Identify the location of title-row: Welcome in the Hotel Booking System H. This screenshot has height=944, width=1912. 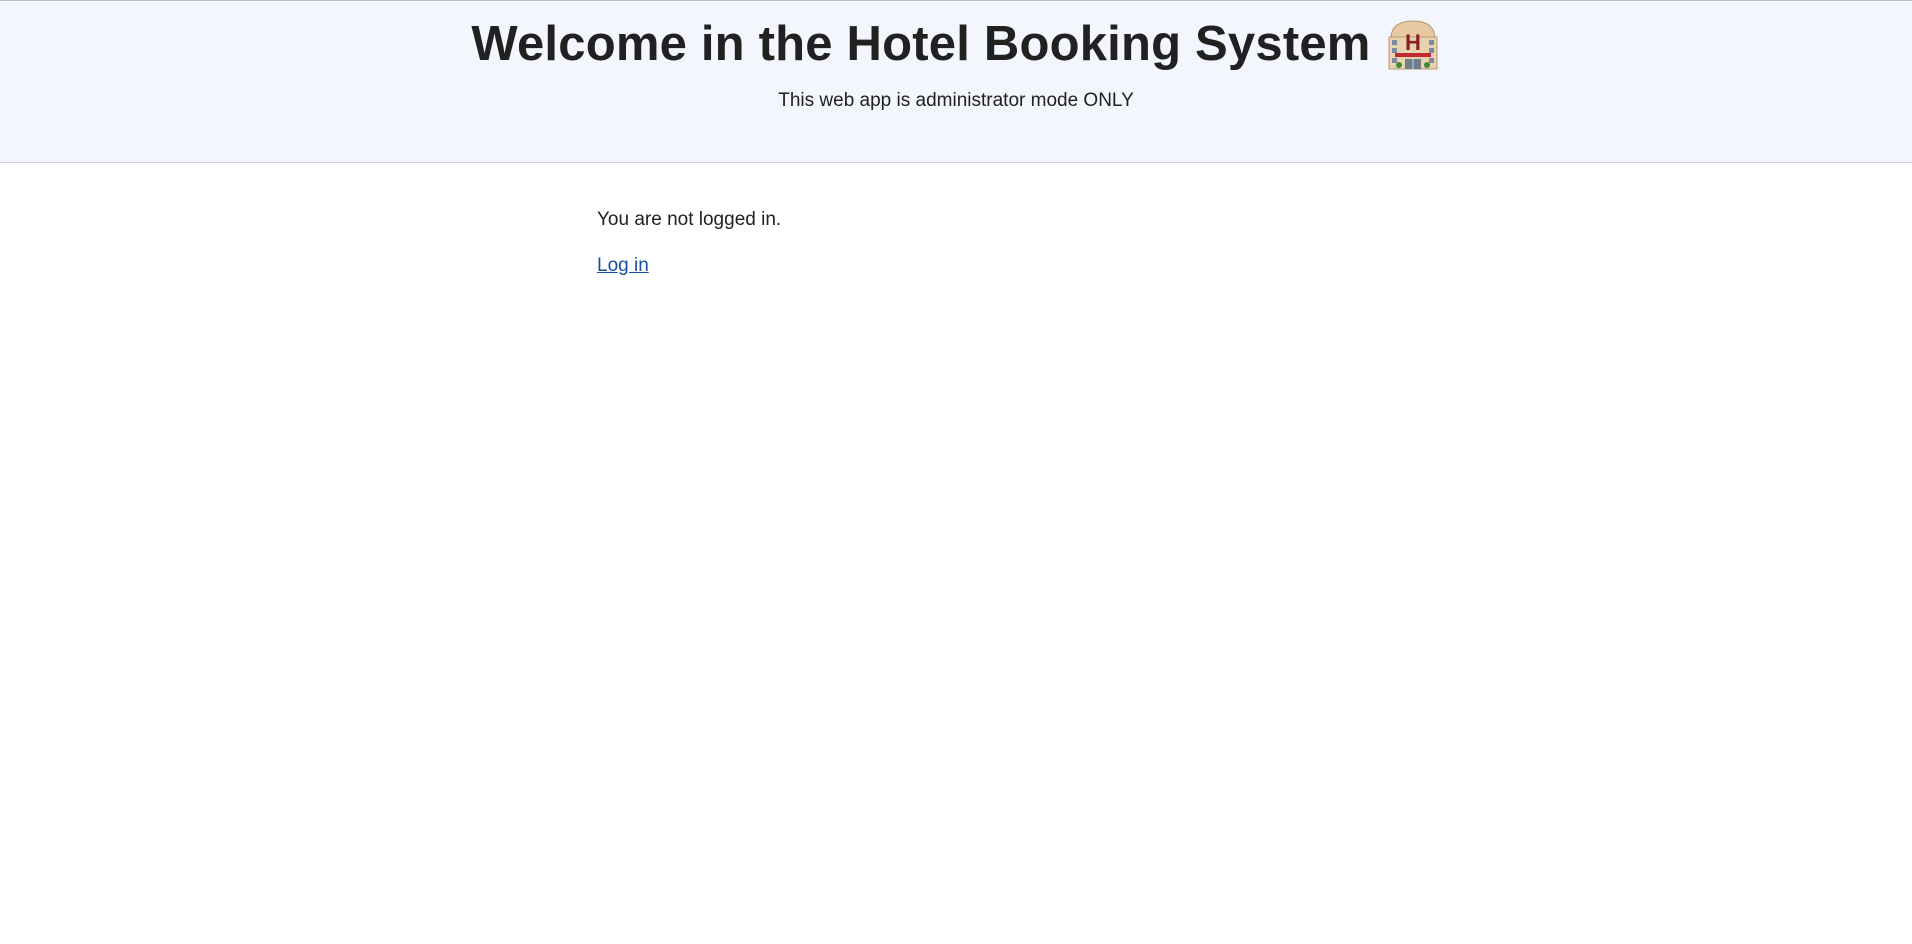
(956, 44).